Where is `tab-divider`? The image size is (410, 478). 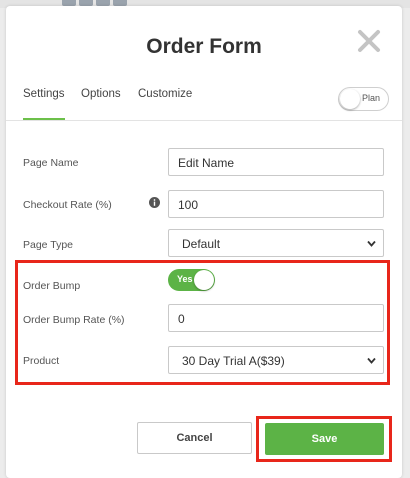 tab-divider is located at coordinates (204, 120).